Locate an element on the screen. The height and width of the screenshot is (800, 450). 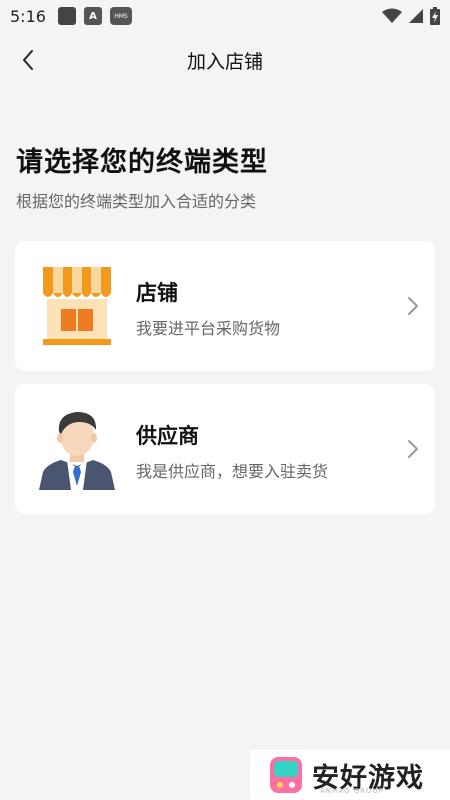
shop-card-description: 我要进平台采购货物 is located at coordinates (208, 328).